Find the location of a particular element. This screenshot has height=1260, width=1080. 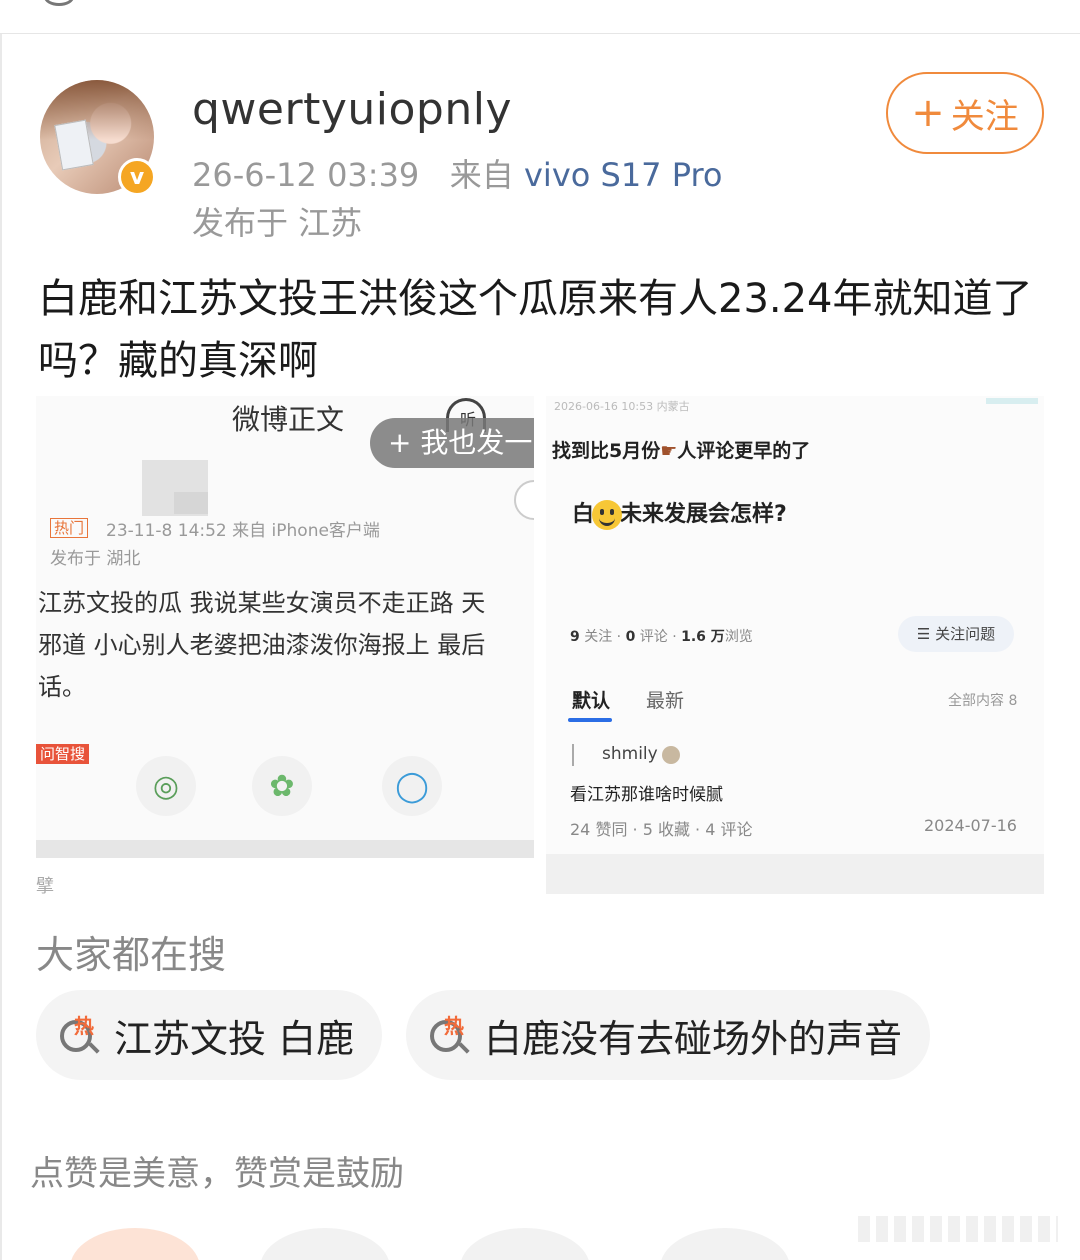

smiley-icon is located at coordinates (607, 515).